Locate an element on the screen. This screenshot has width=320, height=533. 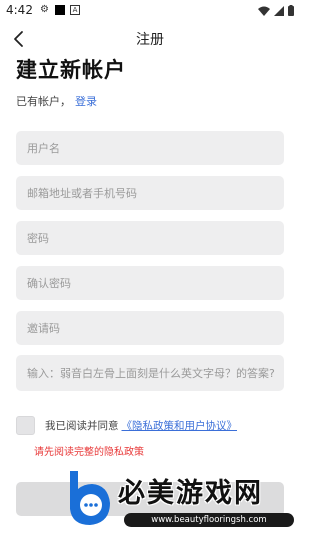
status-system-icons is located at coordinates (276, 10).